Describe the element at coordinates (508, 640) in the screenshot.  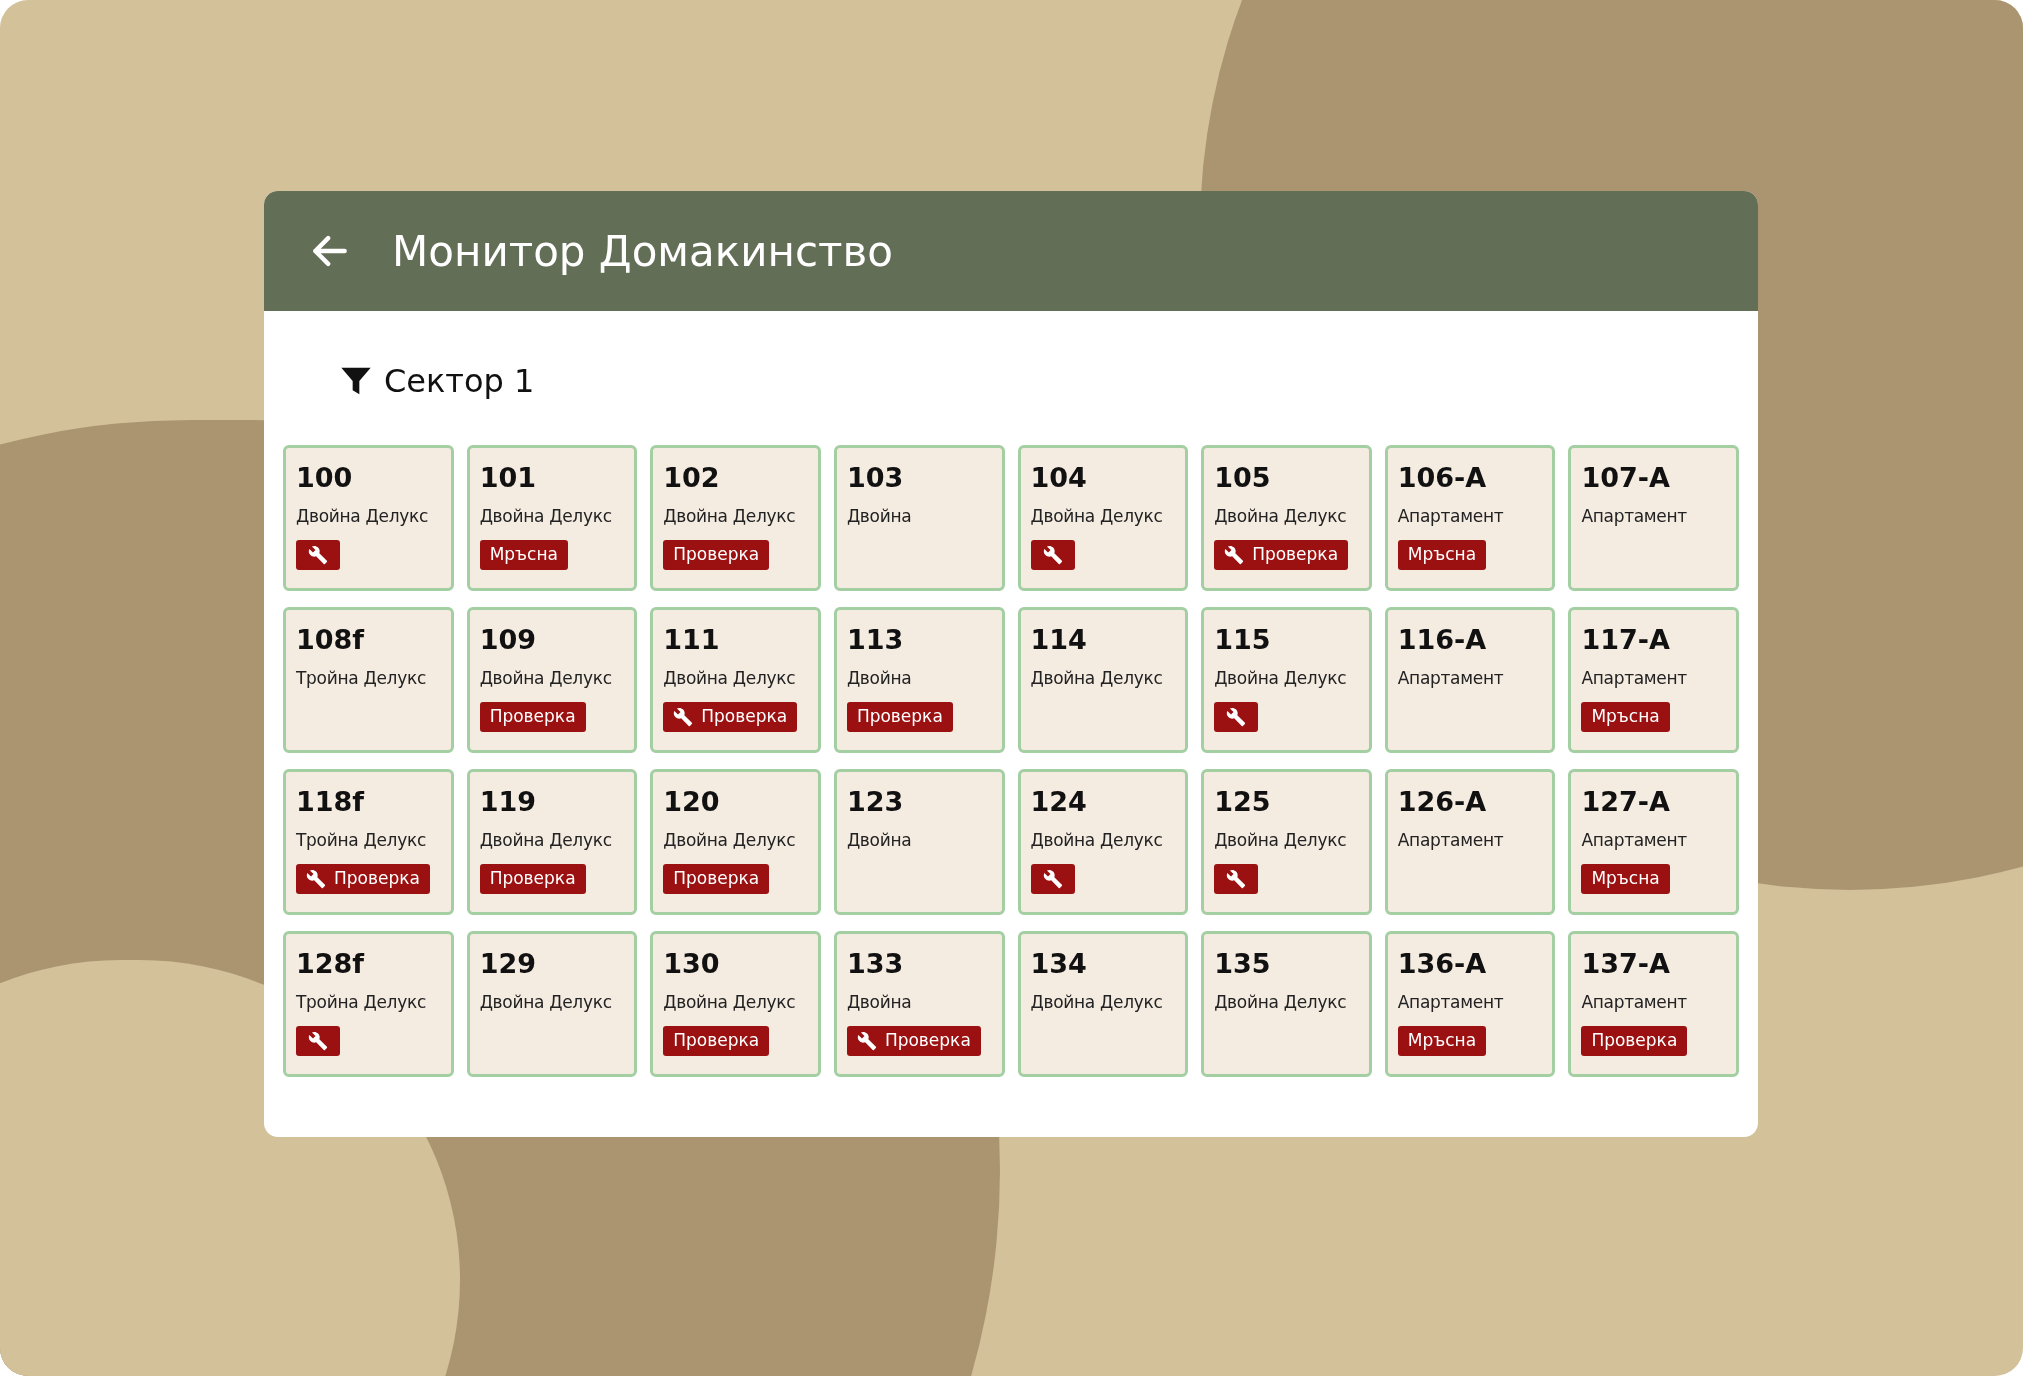
I see `room-number: 109` at that location.